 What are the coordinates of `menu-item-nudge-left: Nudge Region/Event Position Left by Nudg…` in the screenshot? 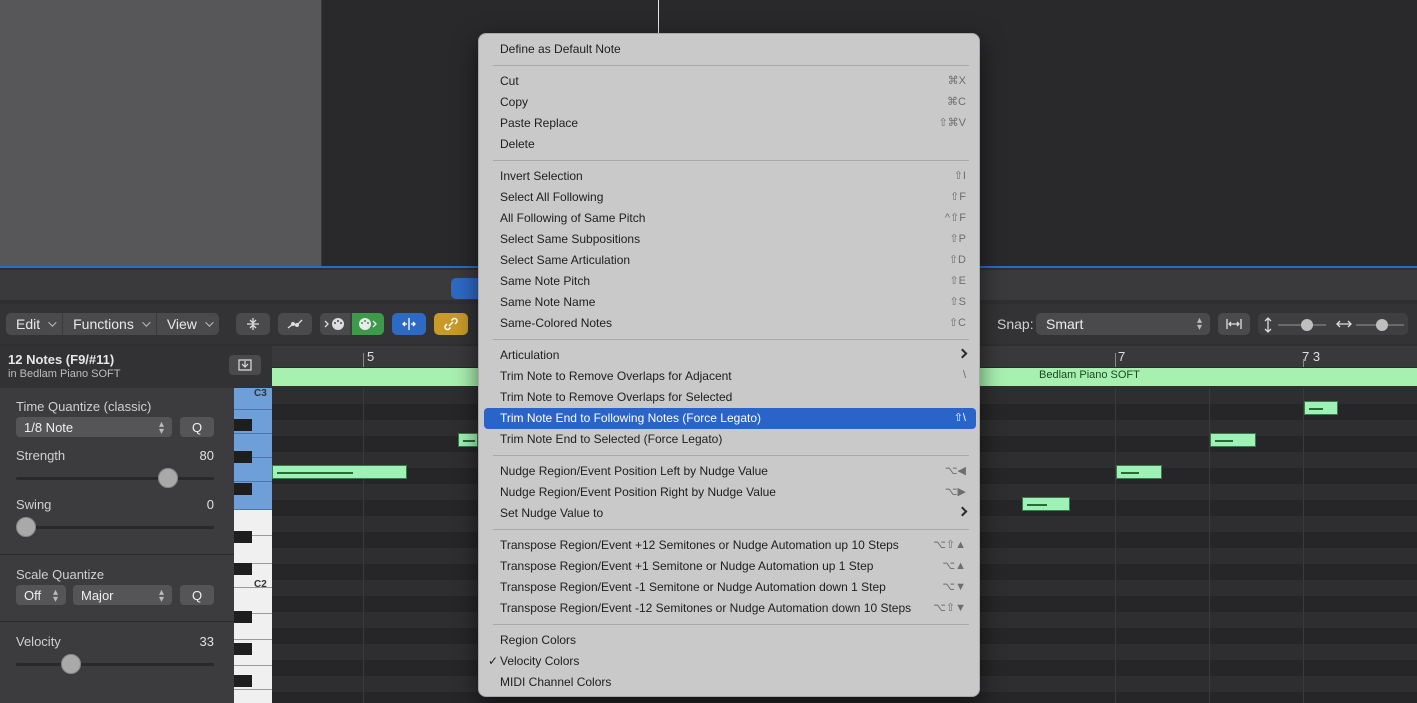 It's located at (730, 471).